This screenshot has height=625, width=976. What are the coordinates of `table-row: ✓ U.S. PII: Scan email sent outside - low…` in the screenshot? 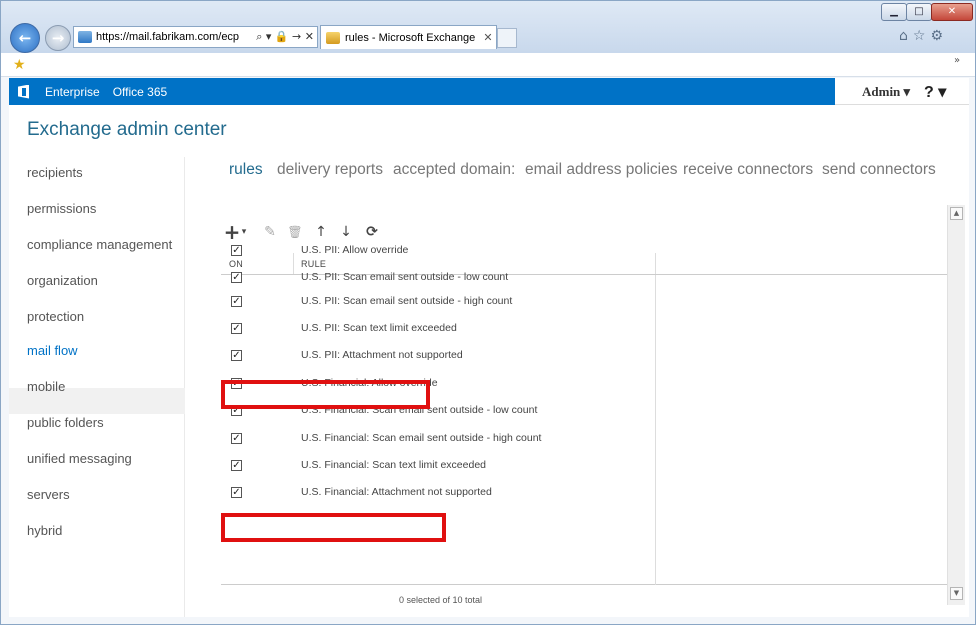 It's located at (438, 279).